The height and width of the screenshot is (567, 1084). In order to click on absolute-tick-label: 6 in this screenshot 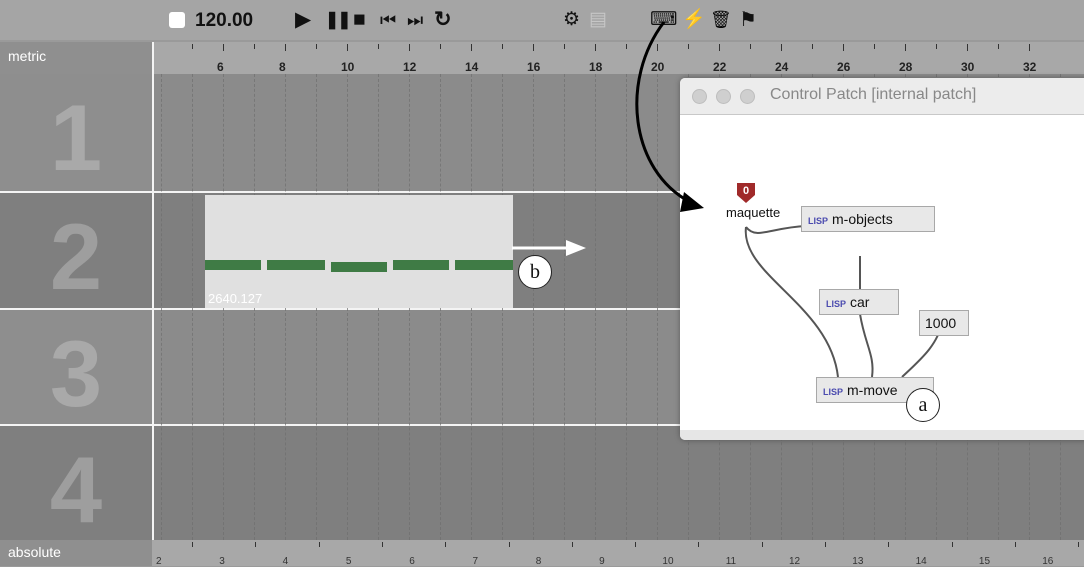, I will do `click(412, 561)`.